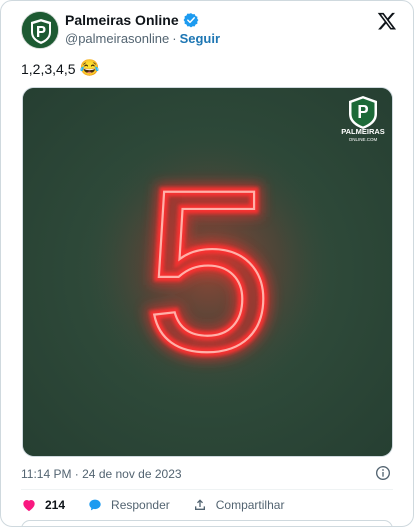 This screenshot has width=414, height=527. Describe the element at coordinates (140, 505) in the screenshot. I see `reply-label: Responder` at that location.